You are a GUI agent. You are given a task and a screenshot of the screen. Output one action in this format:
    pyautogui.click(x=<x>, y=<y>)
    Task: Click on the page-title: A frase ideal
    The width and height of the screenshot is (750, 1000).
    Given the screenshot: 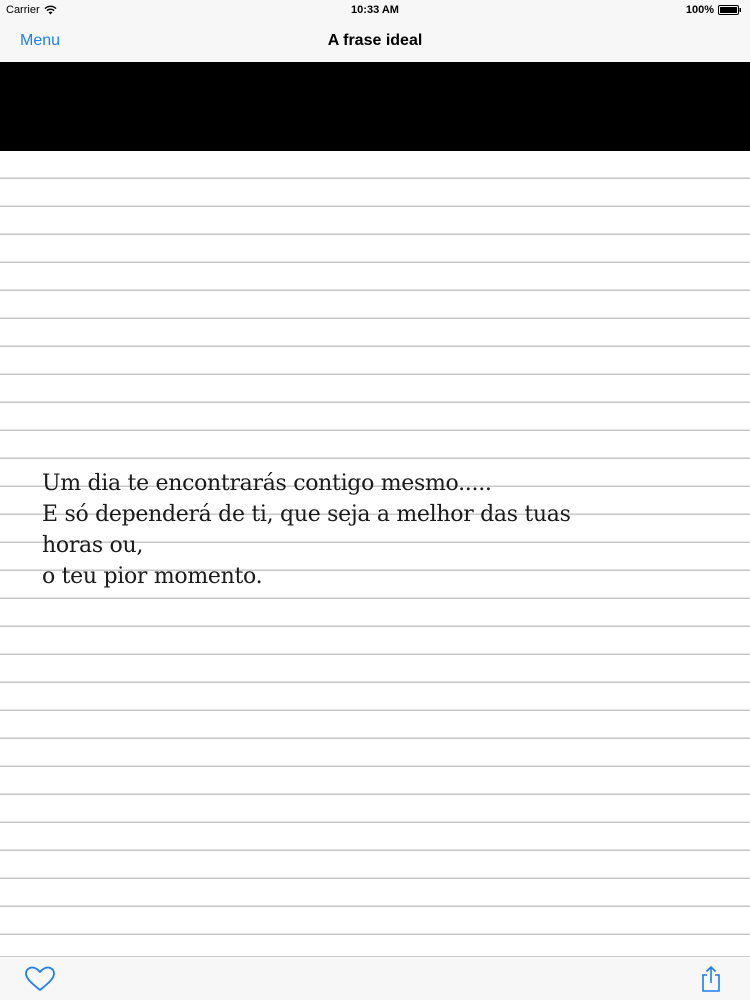 What is the action you would take?
    pyautogui.click(x=375, y=40)
    